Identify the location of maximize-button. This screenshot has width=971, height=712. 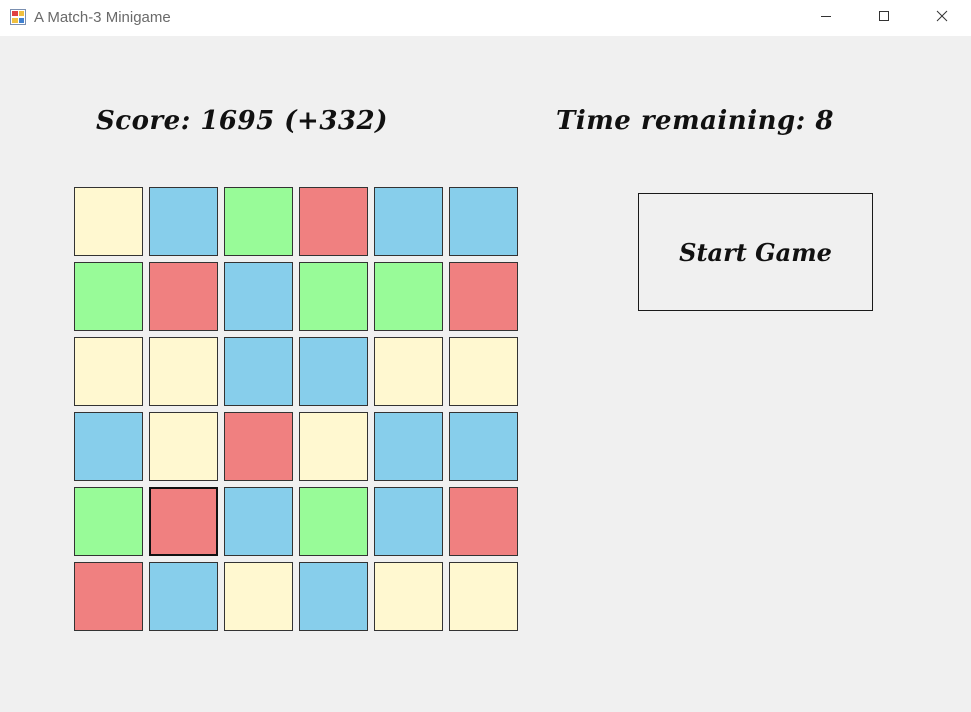
(884, 18).